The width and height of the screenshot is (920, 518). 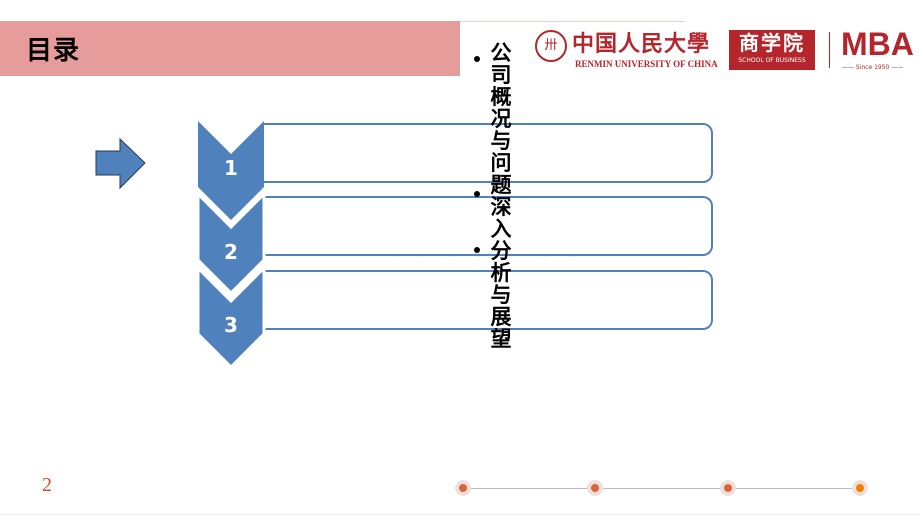 What do you see at coordinates (231, 168) in the screenshot?
I see `step-number-1: 1` at bounding box center [231, 168].